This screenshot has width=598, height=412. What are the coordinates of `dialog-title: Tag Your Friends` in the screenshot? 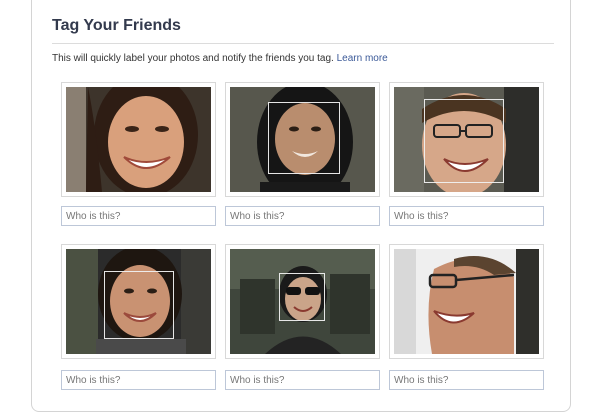 It's located at (116, 25).